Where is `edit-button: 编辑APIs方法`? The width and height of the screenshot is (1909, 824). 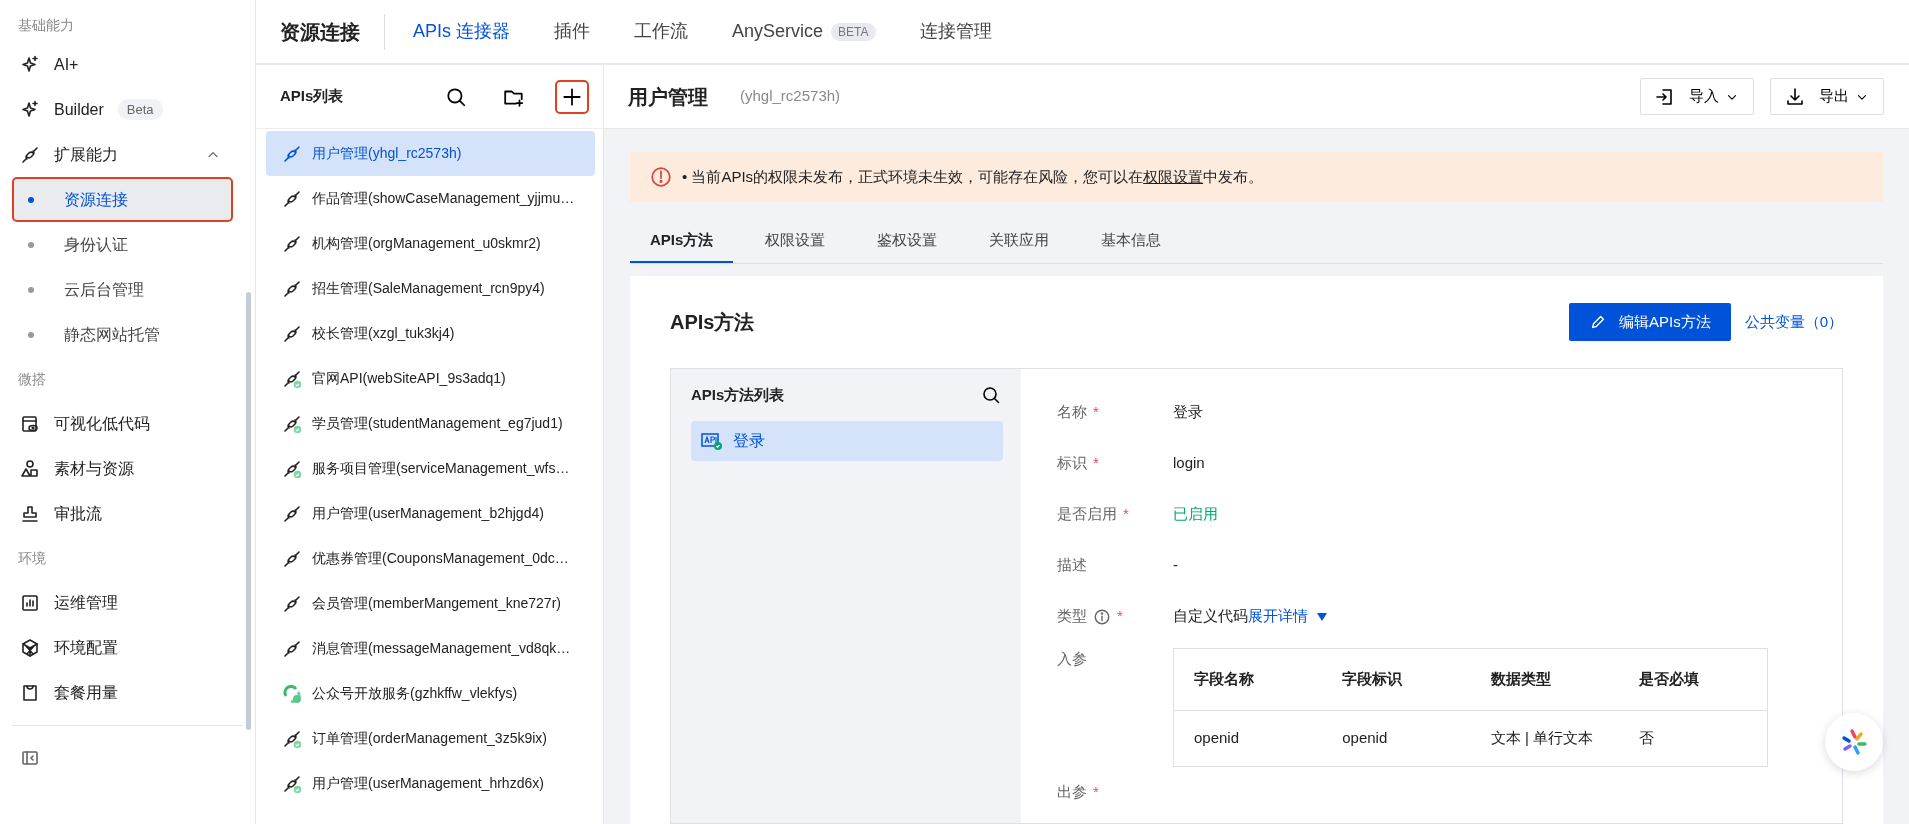 edit-button: 编辑APIs方法 is located at coordinates (1649, 322).